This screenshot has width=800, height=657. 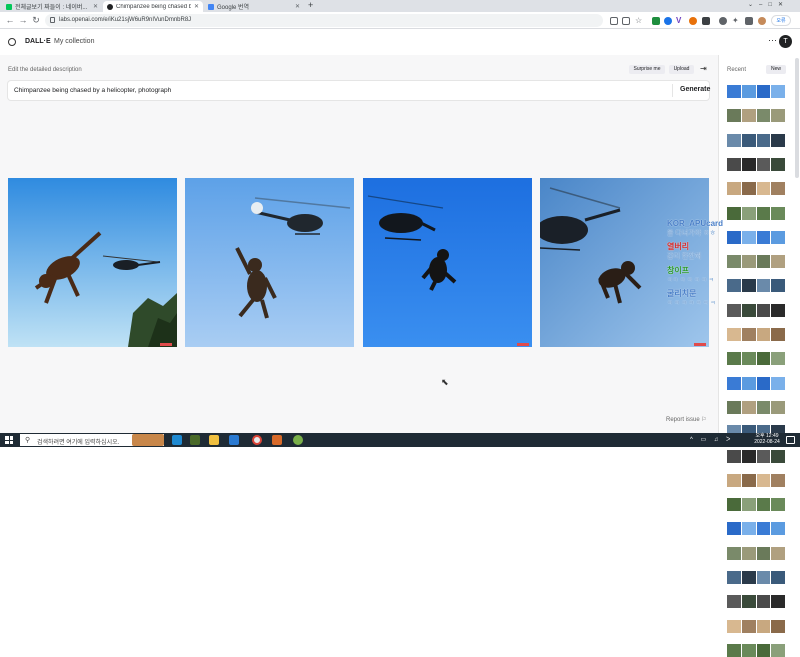 What do you see at coordinates (781, 20) in the screenshot?
I see `profile-error-button: 오류` at bounding box center [781, 20].